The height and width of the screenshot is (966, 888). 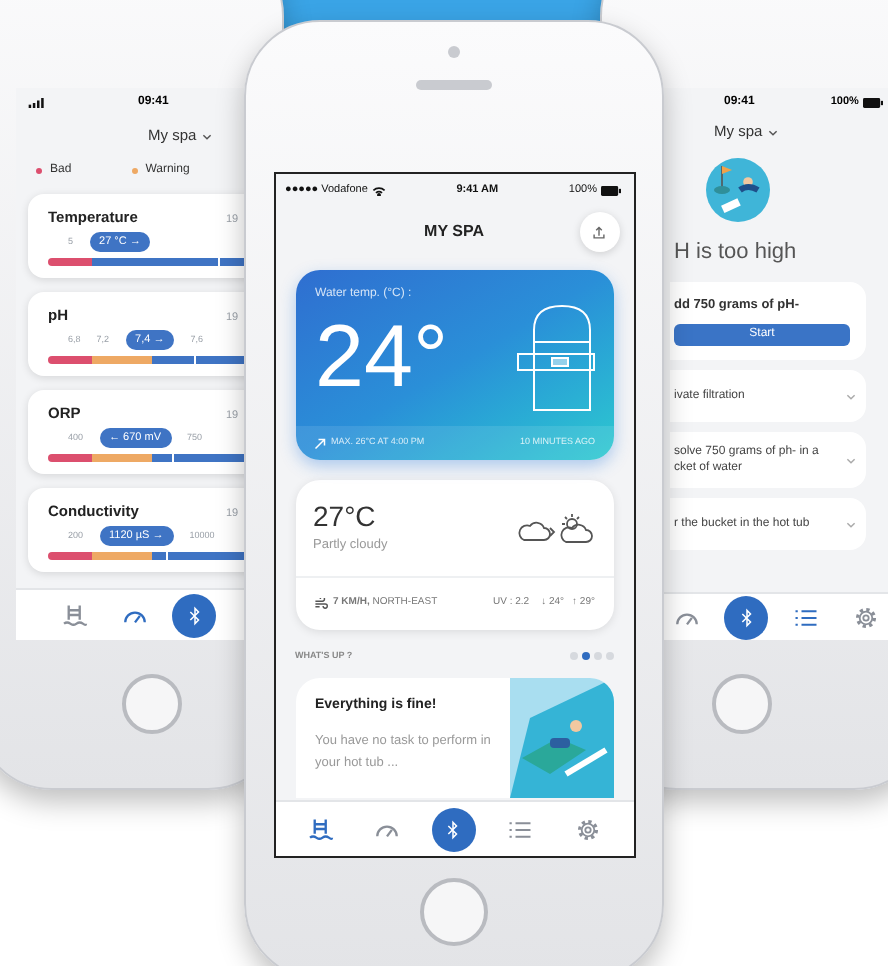 What do you see at coordinates (383, 358) in the screenshot?
I see `temperature-value: 24°` at bounding box center [383, 358].